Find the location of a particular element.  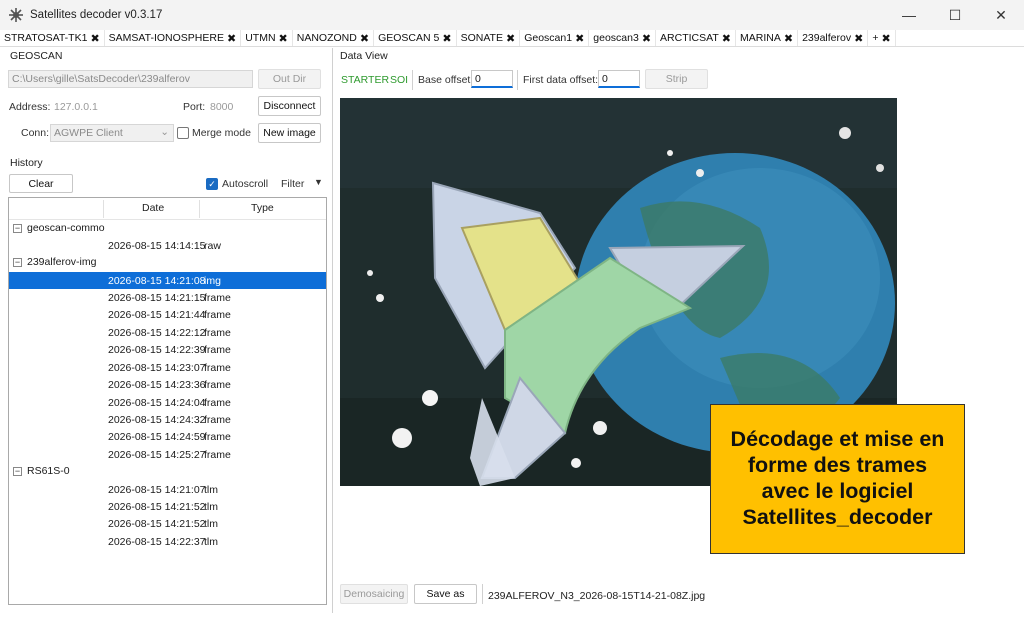

list-item: 2026-08-15 14:21:07 tlm is located at coordinates (167, 489).